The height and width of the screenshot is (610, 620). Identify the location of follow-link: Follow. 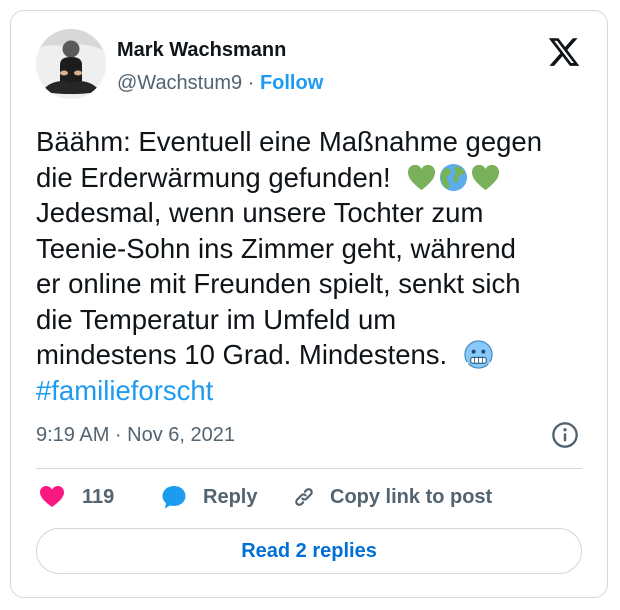
(291, 83).